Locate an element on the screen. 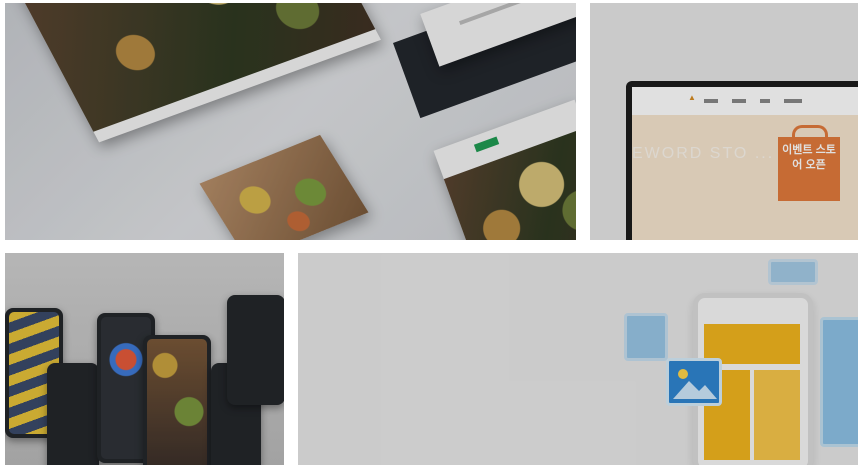  mockup-page-right-bottom is located at coordinates (504, 169).